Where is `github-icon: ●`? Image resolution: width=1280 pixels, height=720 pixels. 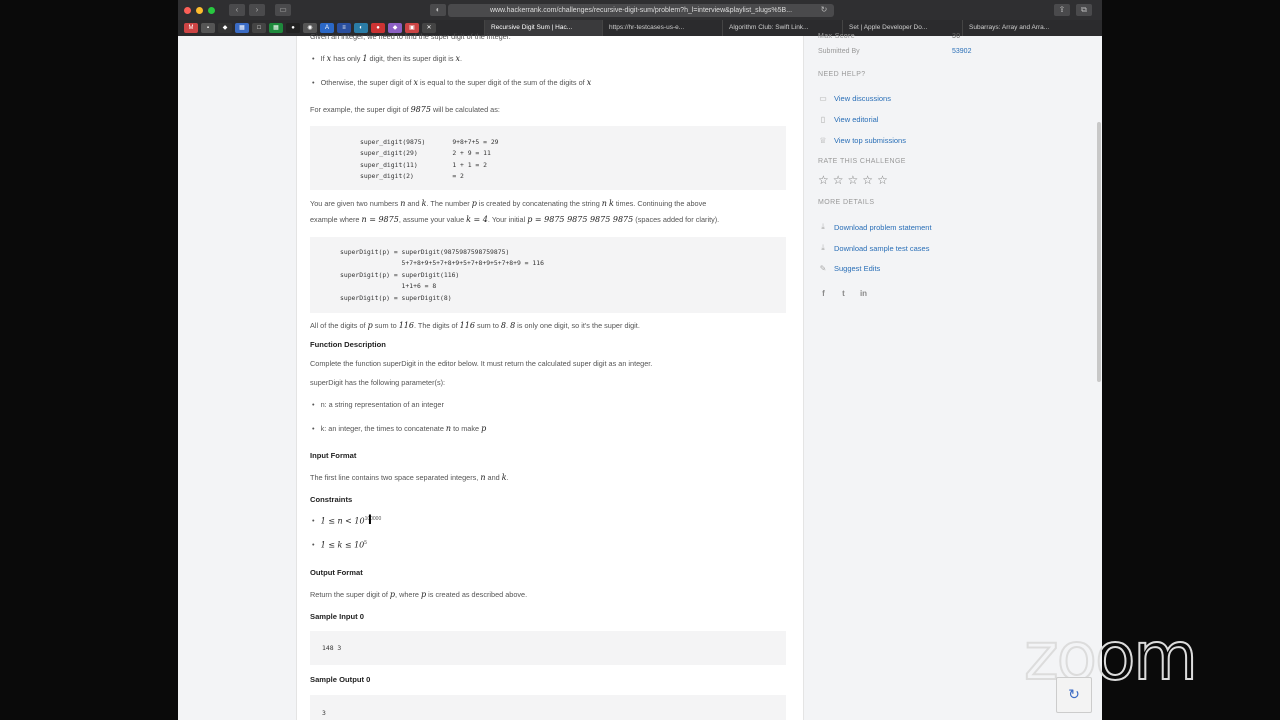 github-icon: ● is located at coordinates (293, 28).